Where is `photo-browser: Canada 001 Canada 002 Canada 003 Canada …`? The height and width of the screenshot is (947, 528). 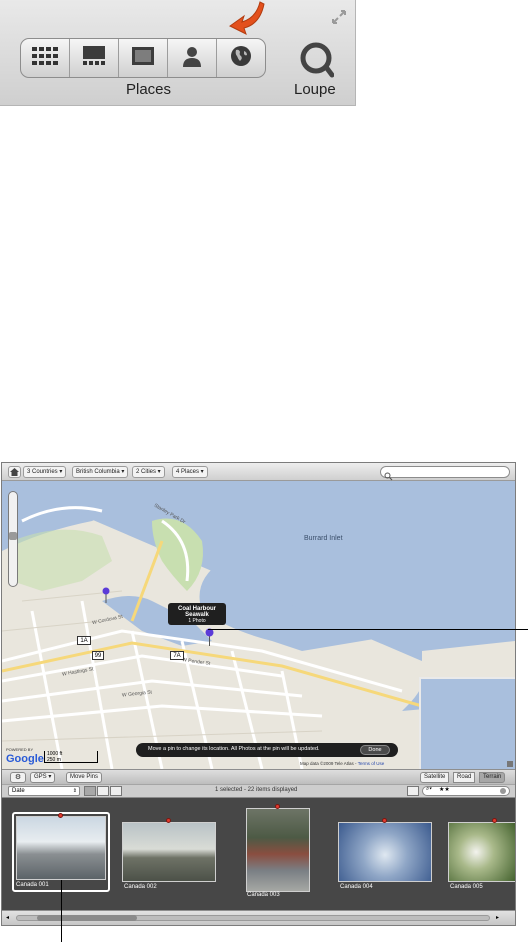 photo-browser: Canada 001 Canada 002 Canada 003 Canada … is located at coordinates (258, 854).